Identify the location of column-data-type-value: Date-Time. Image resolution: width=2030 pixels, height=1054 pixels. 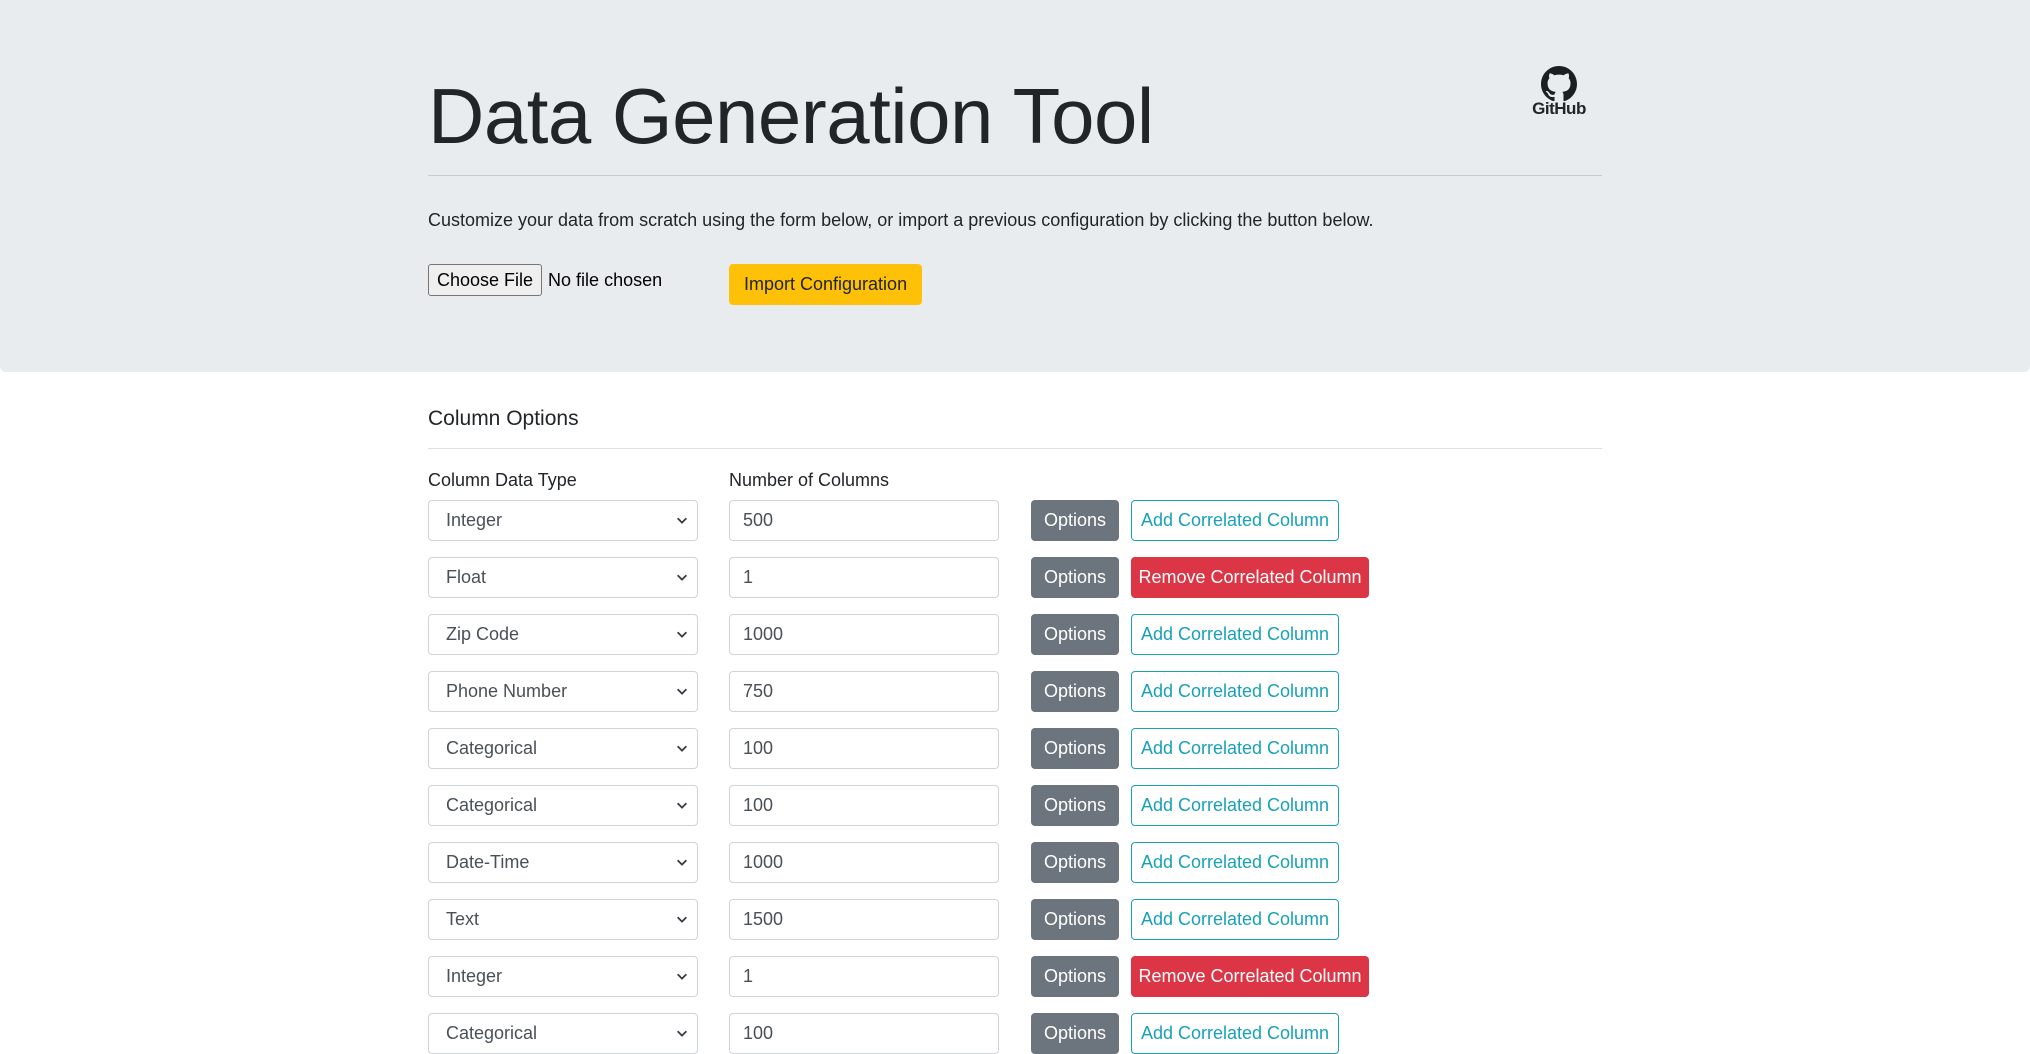
(488, 862).